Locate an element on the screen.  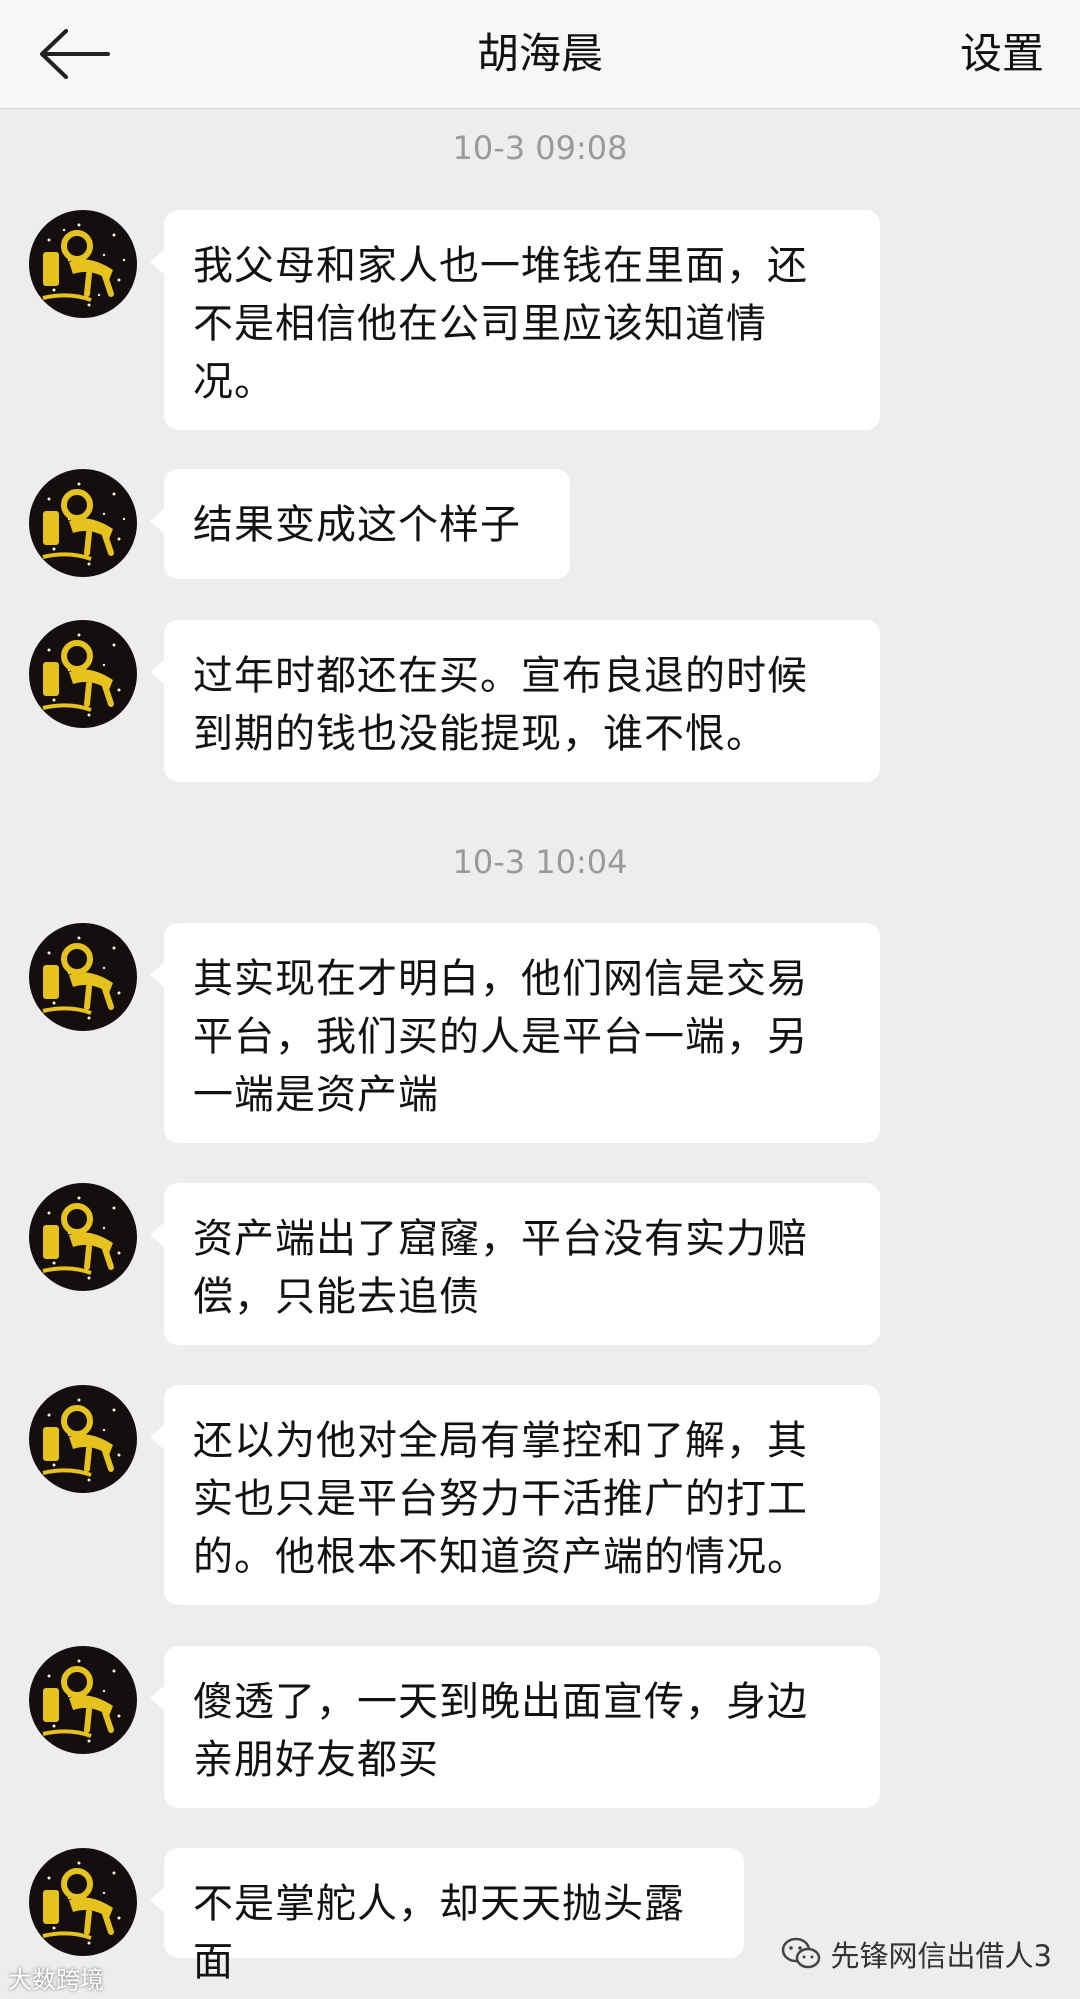
chat-title: 胡海晨 is located at coordinates (539, 53).